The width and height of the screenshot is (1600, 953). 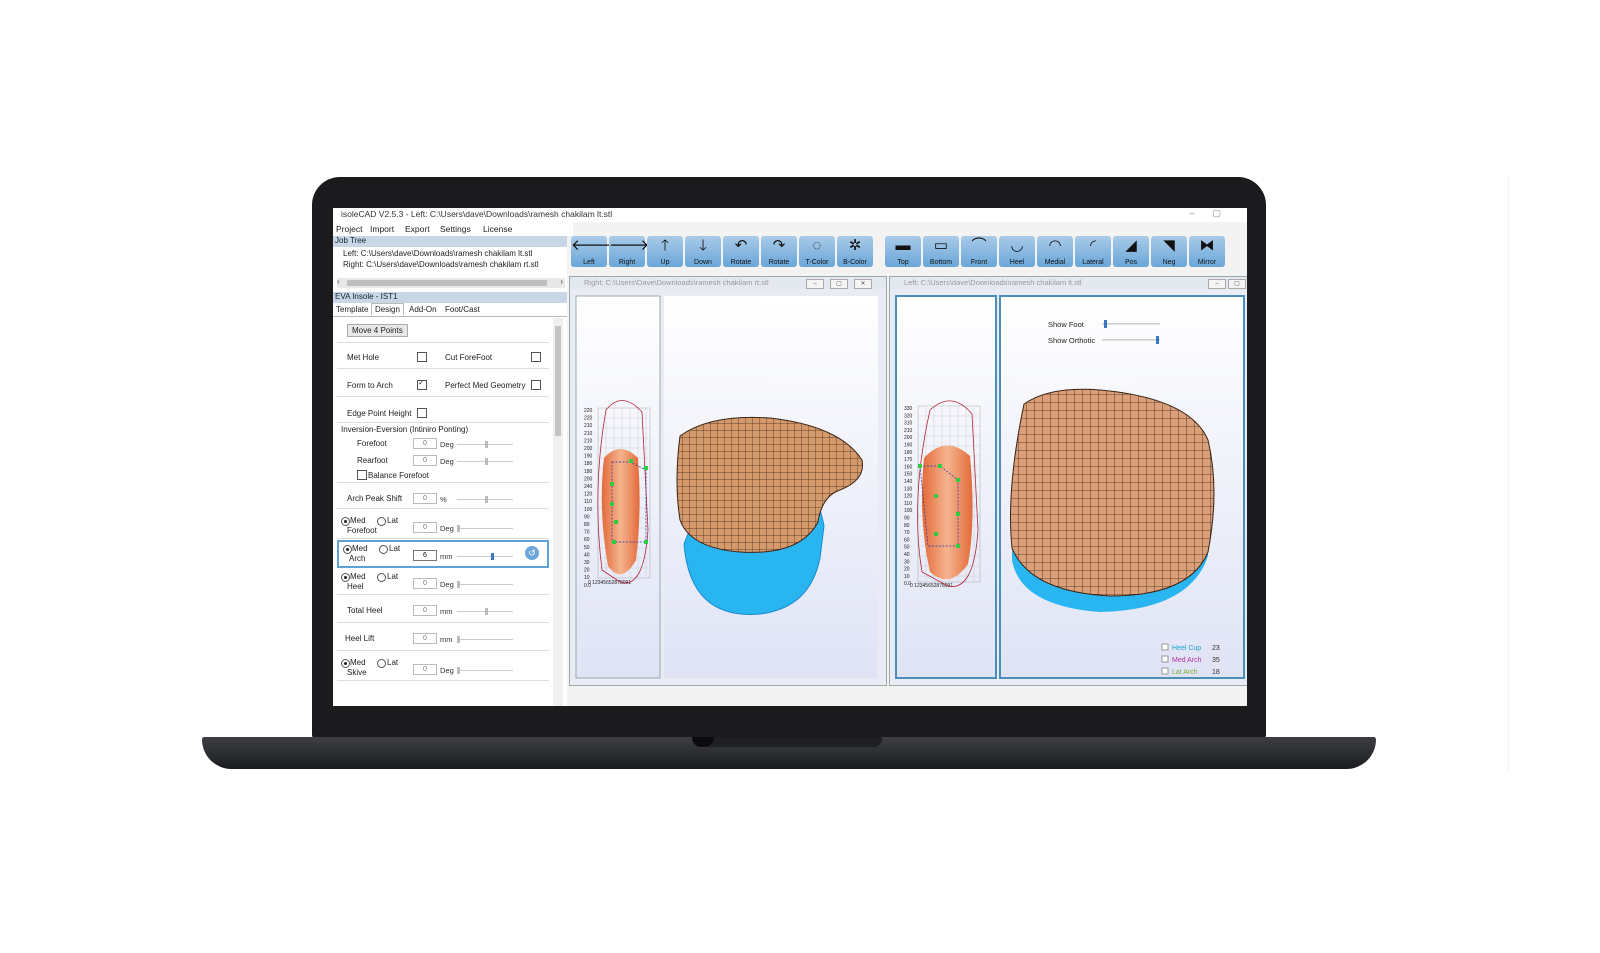 What do you see at coordinates (425, 583) in the screenshot?
I see `med-heel-input: 0` at bounding box center [425, 583].